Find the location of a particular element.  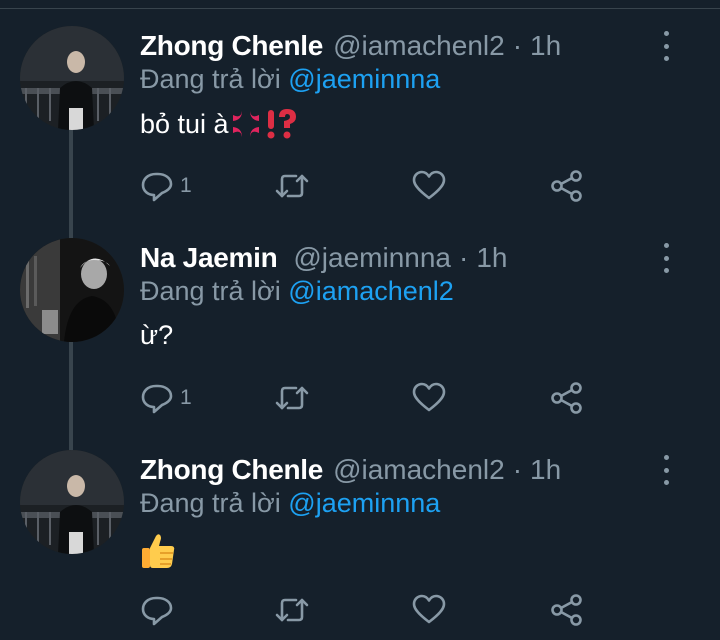

tweet-actions is located at coordinates (370, 610).